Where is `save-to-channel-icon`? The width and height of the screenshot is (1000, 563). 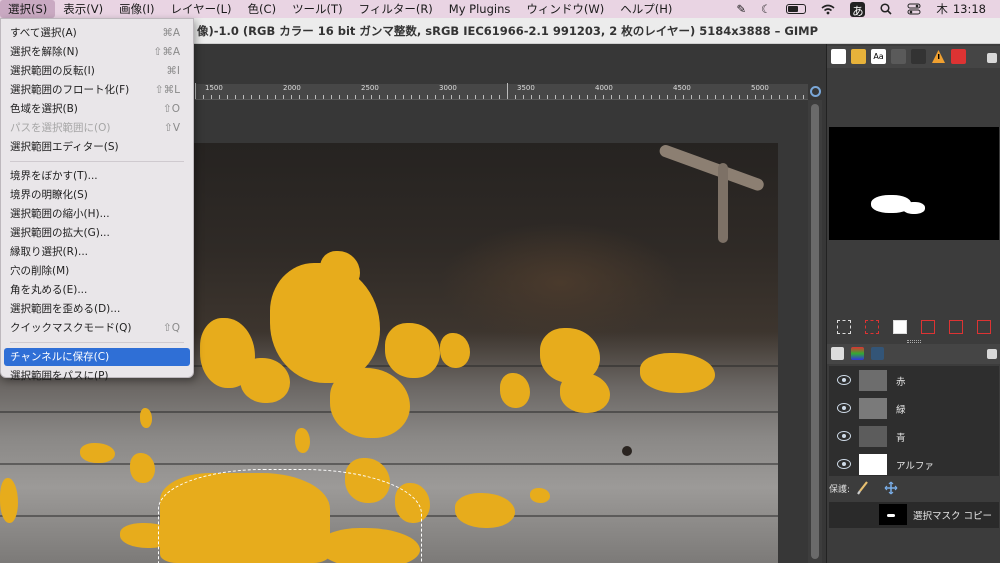 save-to-channel-icon is located at coordinates (928, 327).